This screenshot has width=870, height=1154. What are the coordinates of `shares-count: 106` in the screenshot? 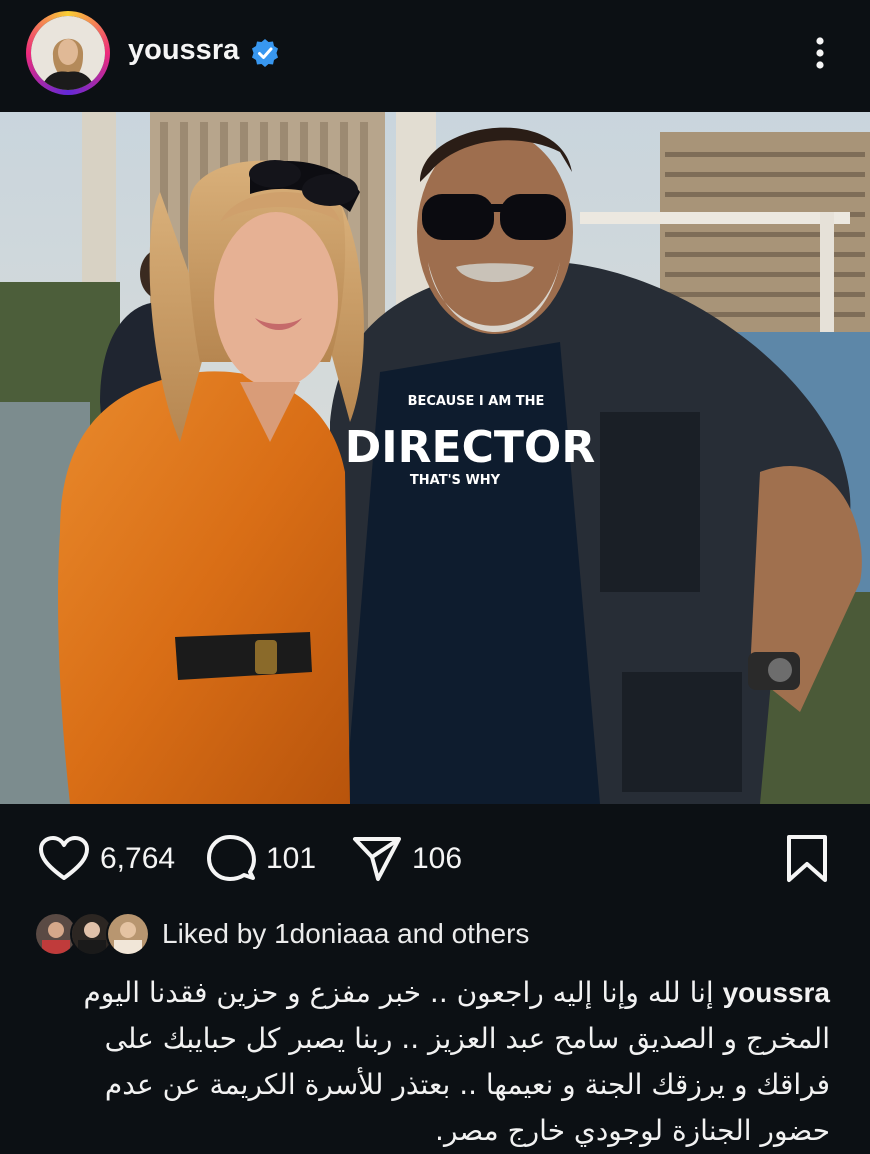 It's located at (437, 859).